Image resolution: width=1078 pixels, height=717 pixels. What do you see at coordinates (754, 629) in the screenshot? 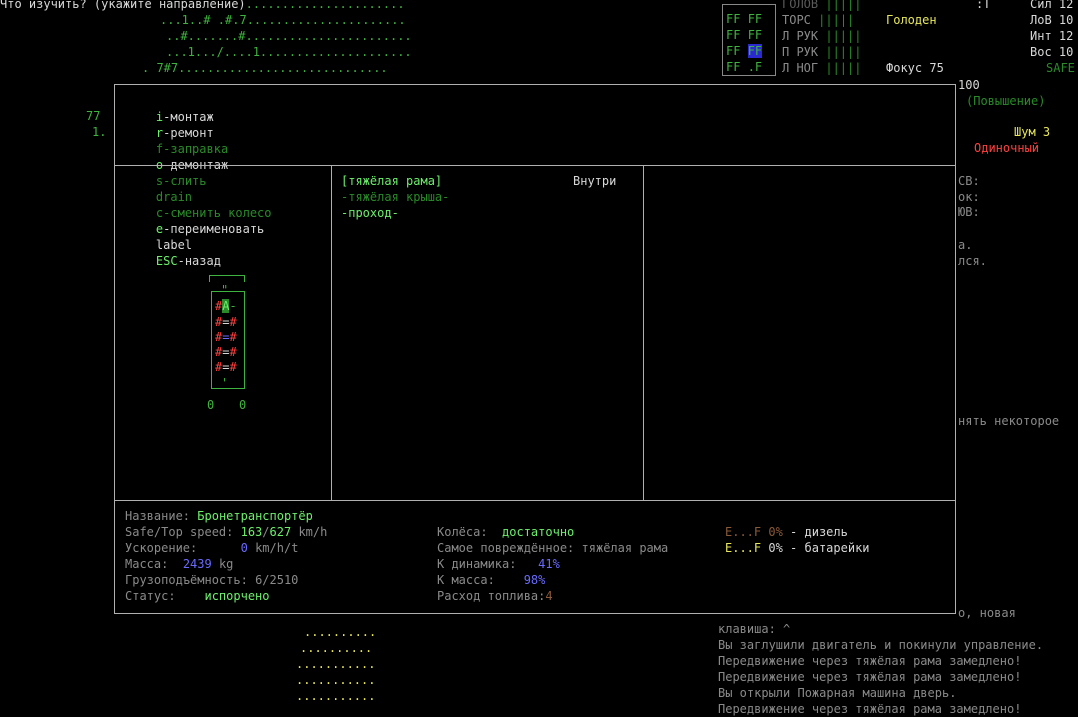
I see `log-message: клавиша: ^` at bounding box center [754, 629].